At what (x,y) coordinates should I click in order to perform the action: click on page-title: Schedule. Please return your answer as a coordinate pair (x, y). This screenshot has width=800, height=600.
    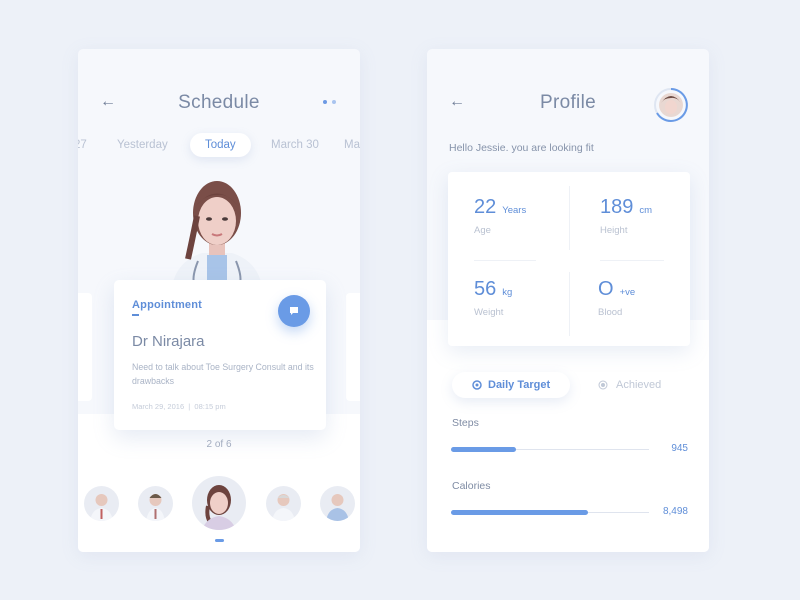
    Looking at the image, I should click on (219, 102).